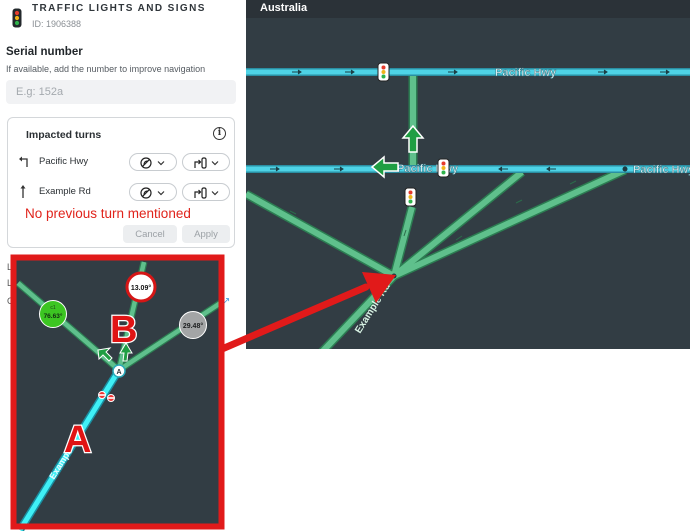  I want to click on straight-arrow-icon, so click(23, 191).